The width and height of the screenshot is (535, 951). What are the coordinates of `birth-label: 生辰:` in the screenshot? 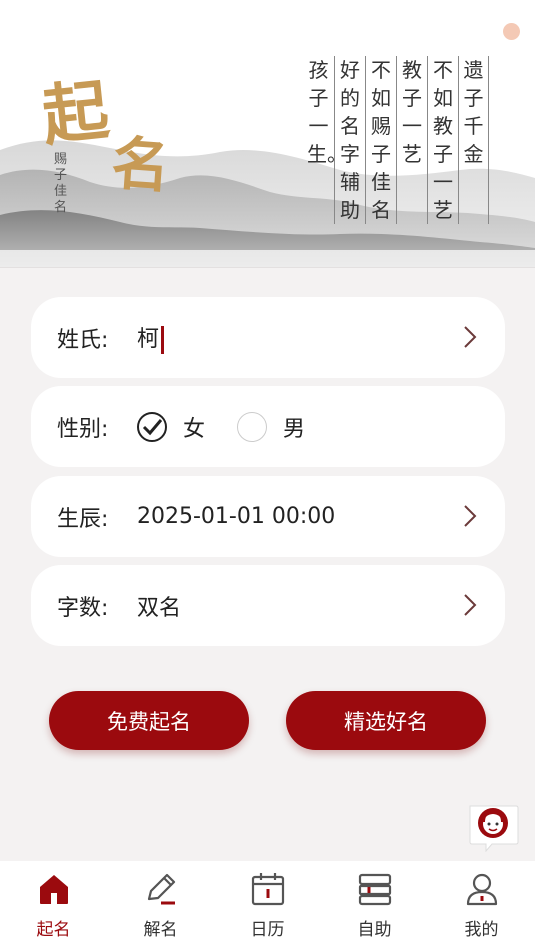 It's located at (83, 519).